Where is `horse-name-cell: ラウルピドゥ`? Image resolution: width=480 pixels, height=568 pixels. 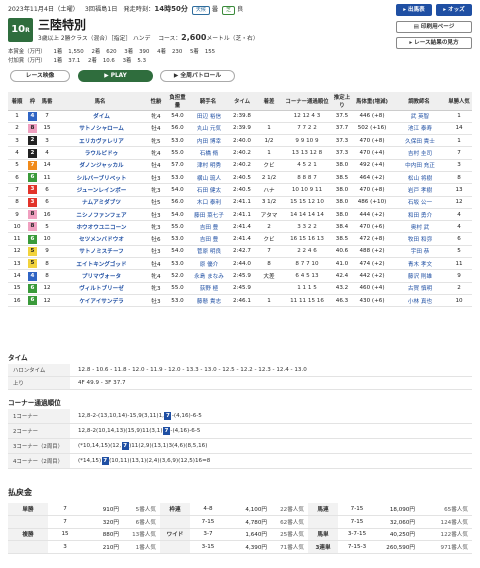 horse-name-cell: ラウルピドゥ is located at coordinates (100, 153).